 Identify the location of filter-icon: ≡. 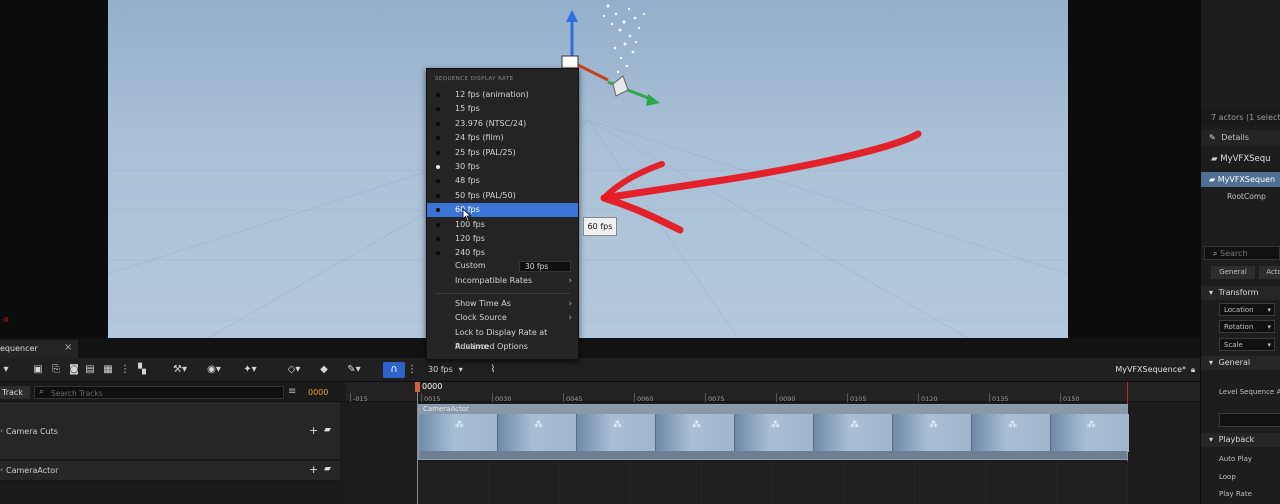
(292, 391).